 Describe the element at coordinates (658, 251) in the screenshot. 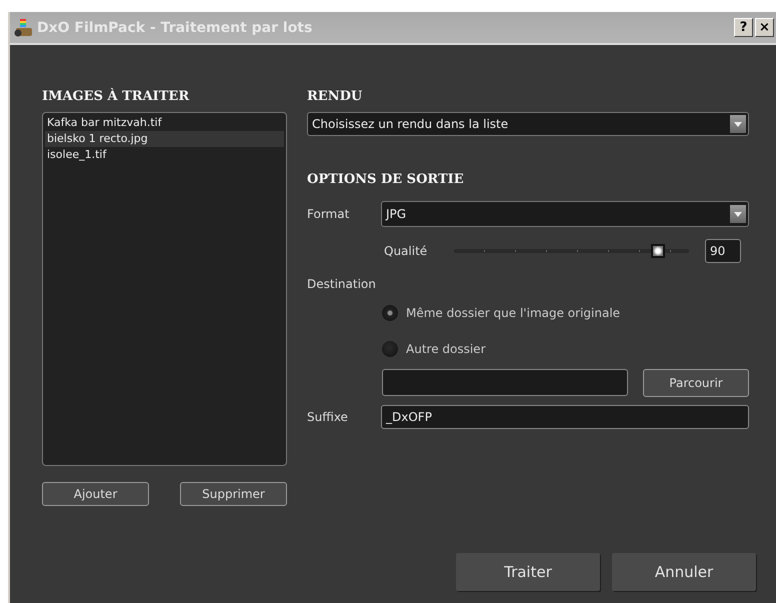

I see `slider-thumb` at that location.